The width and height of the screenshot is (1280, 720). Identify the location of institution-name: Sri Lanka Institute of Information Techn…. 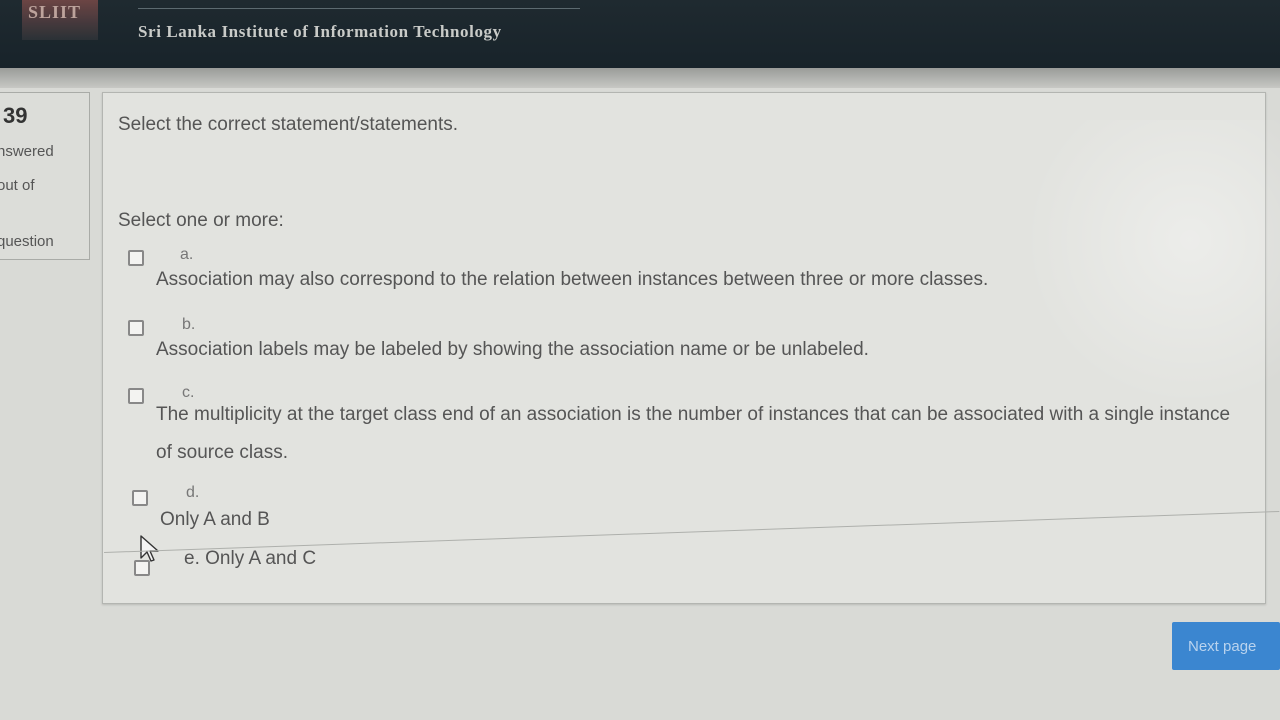
(320, 31).